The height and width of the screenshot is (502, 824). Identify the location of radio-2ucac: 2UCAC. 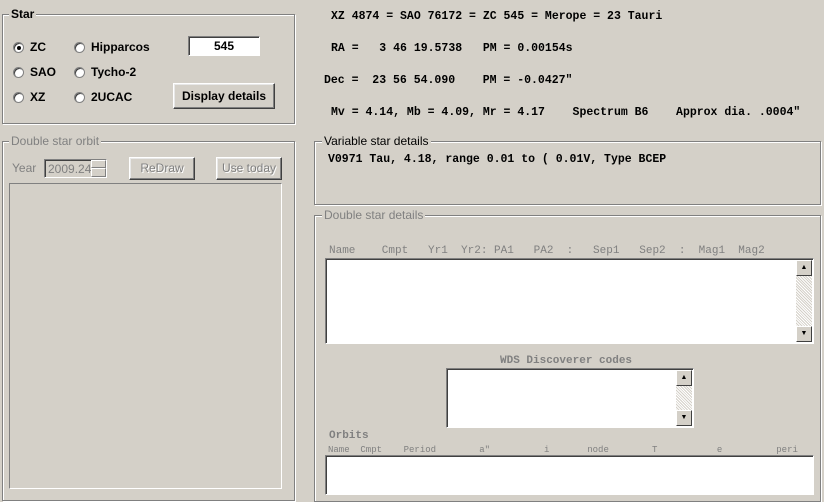
(103, 97).